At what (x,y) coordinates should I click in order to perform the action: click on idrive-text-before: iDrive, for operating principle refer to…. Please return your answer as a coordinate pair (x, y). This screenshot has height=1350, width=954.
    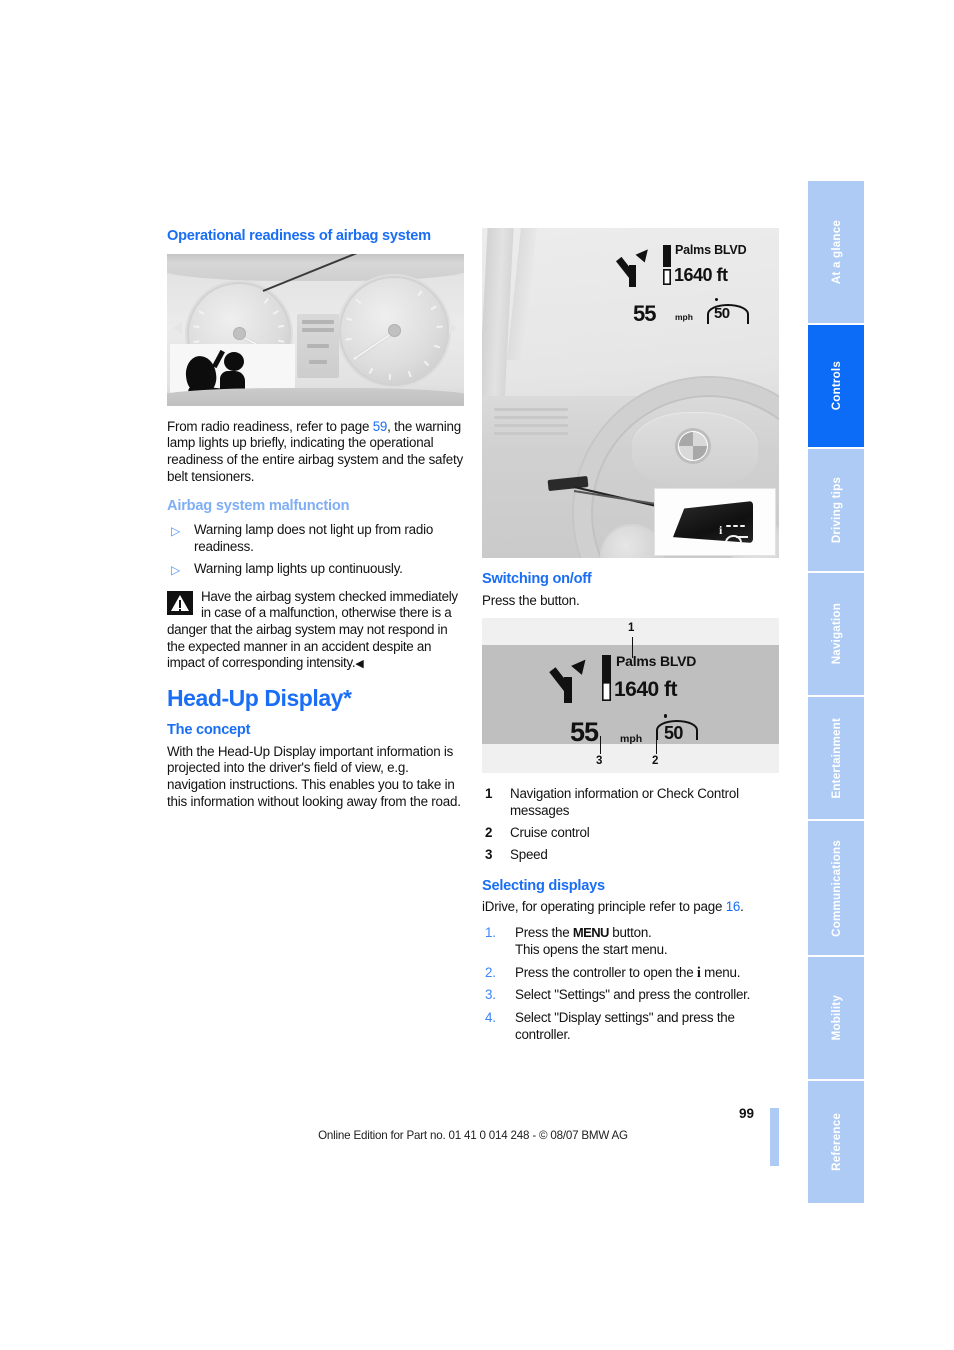
    Looking at the image, I should click on (604, 907).